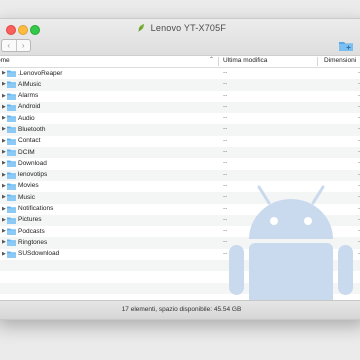 This screenshot has height=360, width=360. I want to click on column-header-name: ome, so click(5, 60).